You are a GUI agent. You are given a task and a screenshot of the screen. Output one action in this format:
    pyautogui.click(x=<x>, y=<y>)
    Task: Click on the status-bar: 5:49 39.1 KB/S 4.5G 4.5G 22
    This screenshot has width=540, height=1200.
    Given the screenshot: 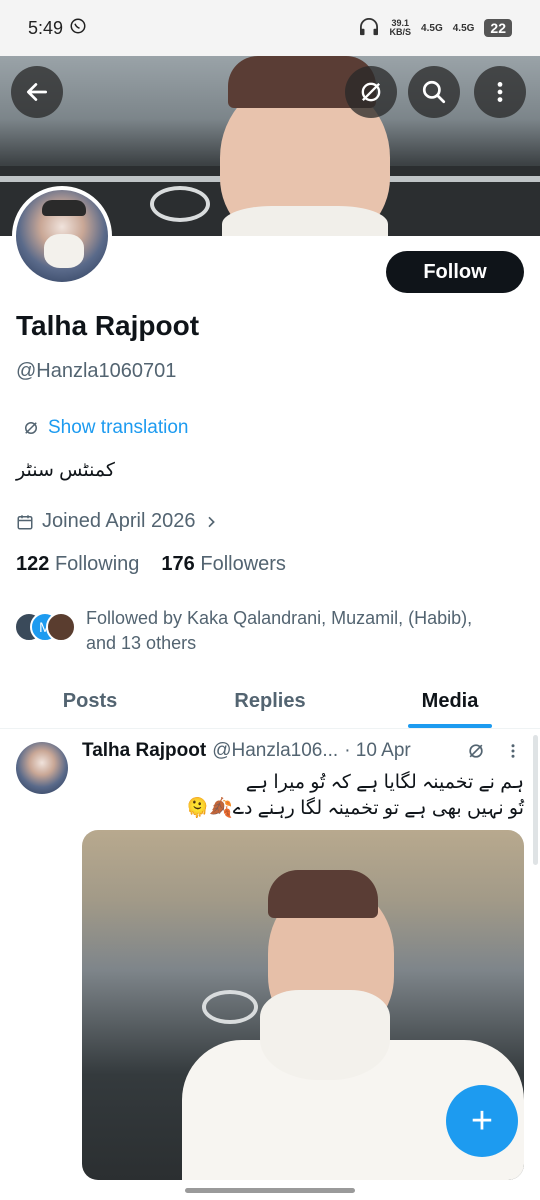 What is the action you would take?
    pyautogui.click(x=270, y=28)
    